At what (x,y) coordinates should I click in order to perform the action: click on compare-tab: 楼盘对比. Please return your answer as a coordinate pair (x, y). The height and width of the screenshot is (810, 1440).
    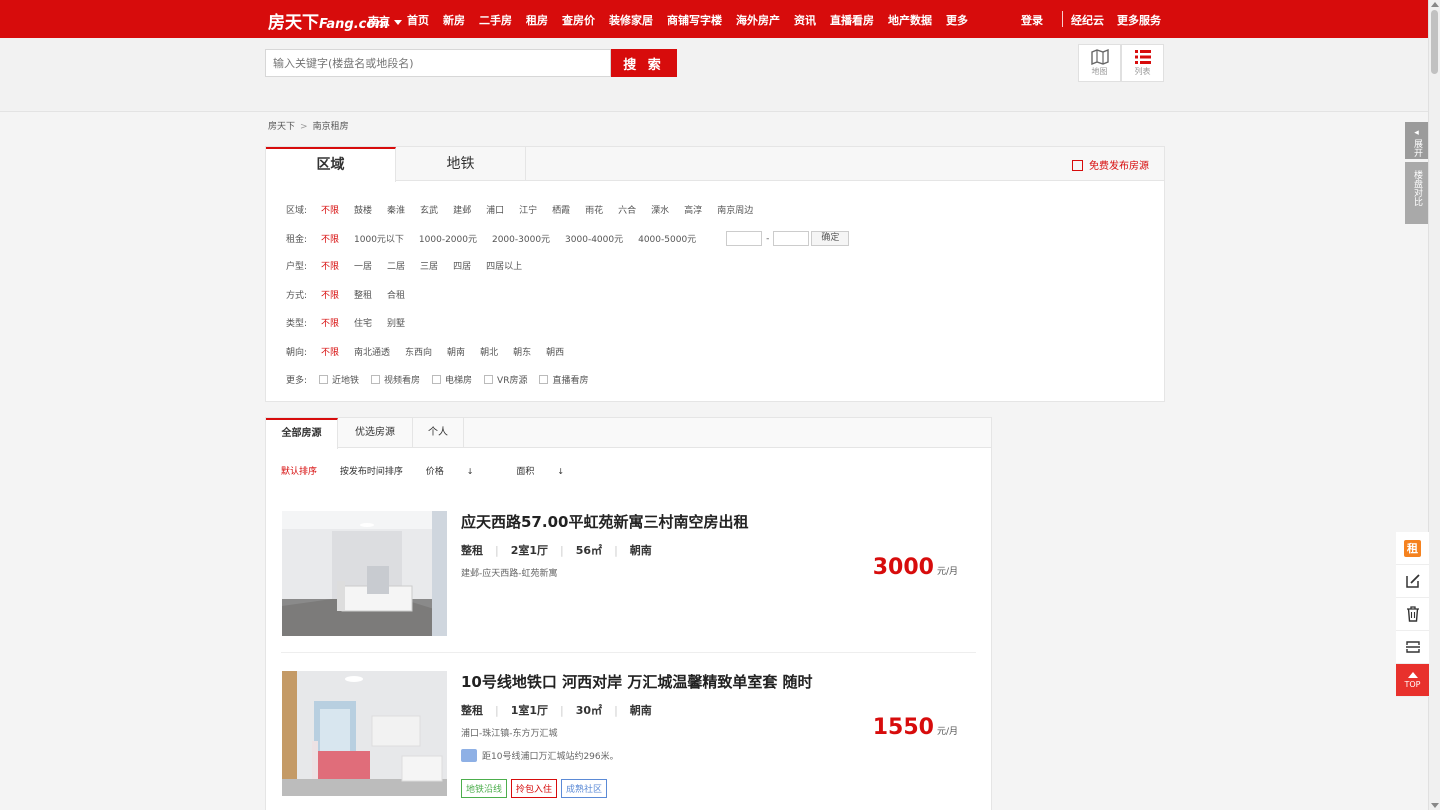
    Looking at the image, I should click on (1416, 193).